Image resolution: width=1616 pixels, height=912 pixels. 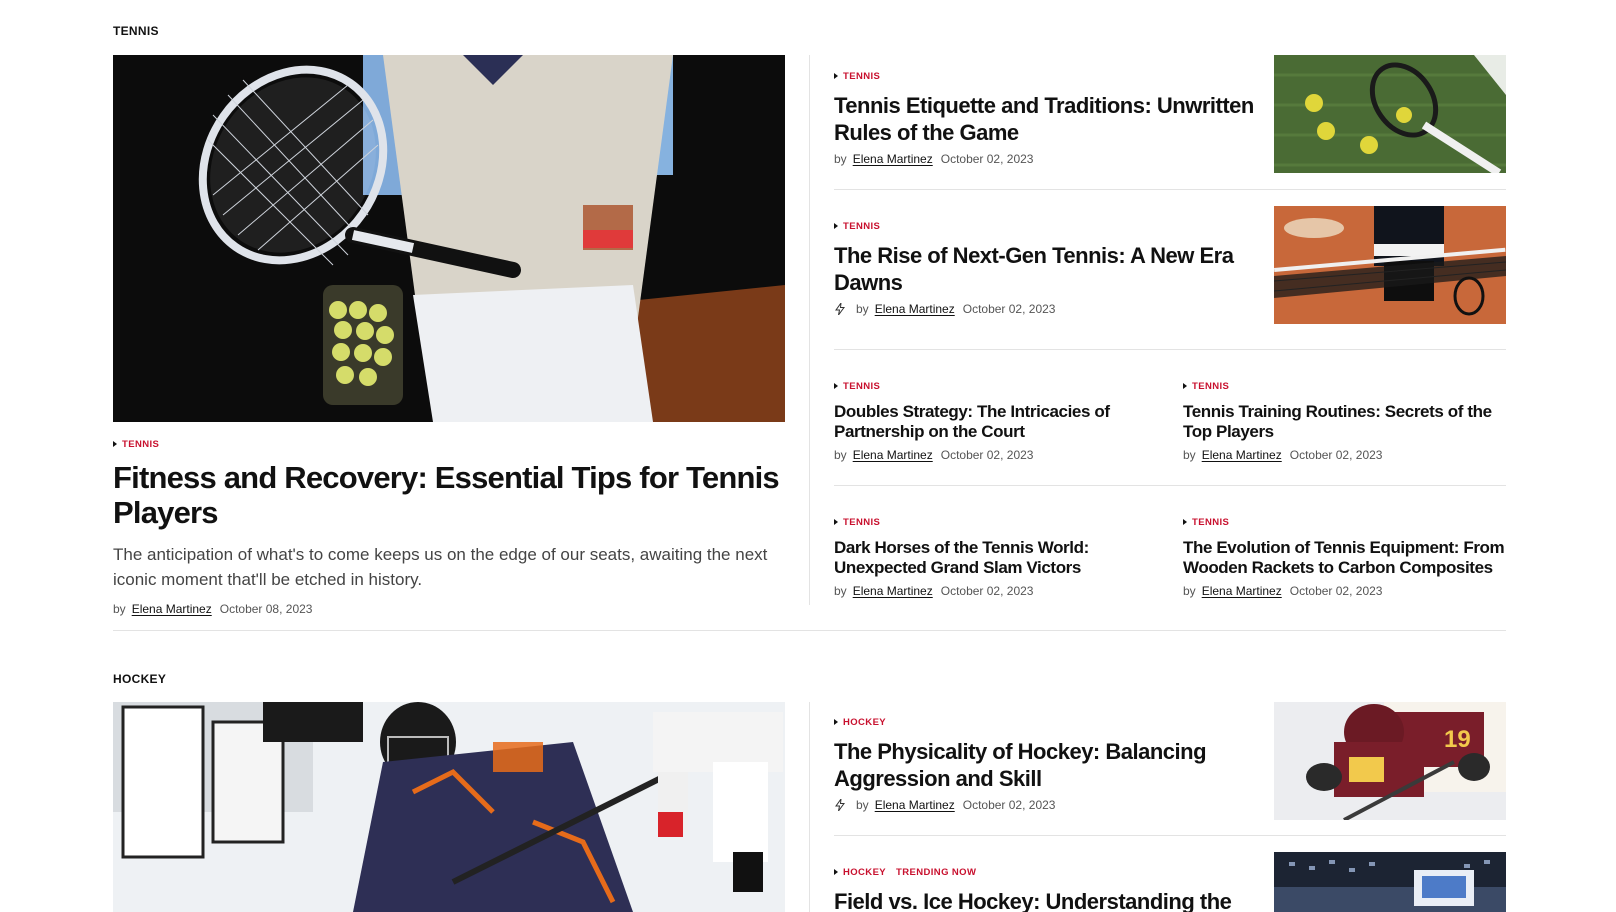 I want to click on trending-tag: TRENDING NOW, so click(x=936, y=872).